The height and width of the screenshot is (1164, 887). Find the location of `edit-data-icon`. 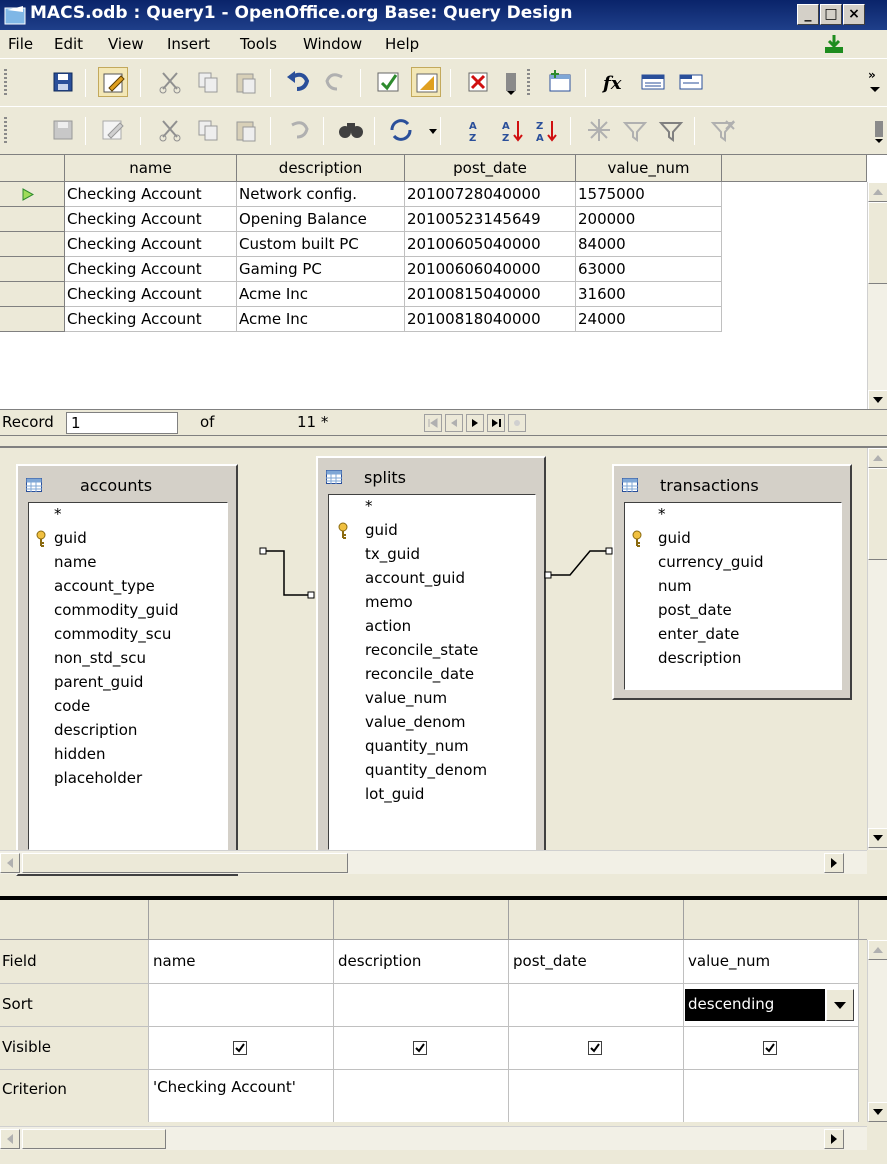

edit-data-icon is located at coordinates (113, 130).